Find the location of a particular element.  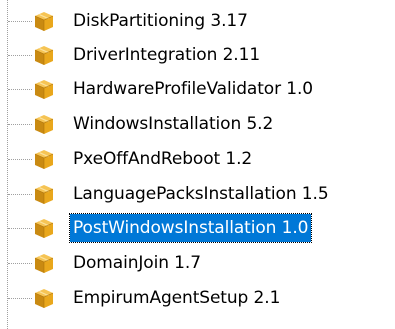

tree-item-empirumagentsetup: EmpirumAgentSetup 2.1 is located at coordinates (197, 298).